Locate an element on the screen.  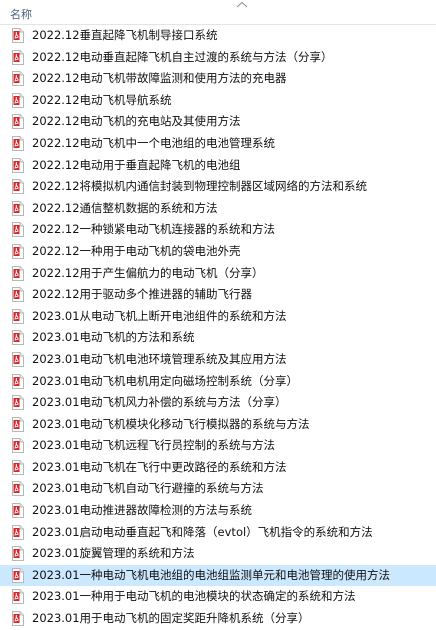
file-name: 2022.12电动飞机的充电站及其使用方法 is located at coordinates (136, 121).